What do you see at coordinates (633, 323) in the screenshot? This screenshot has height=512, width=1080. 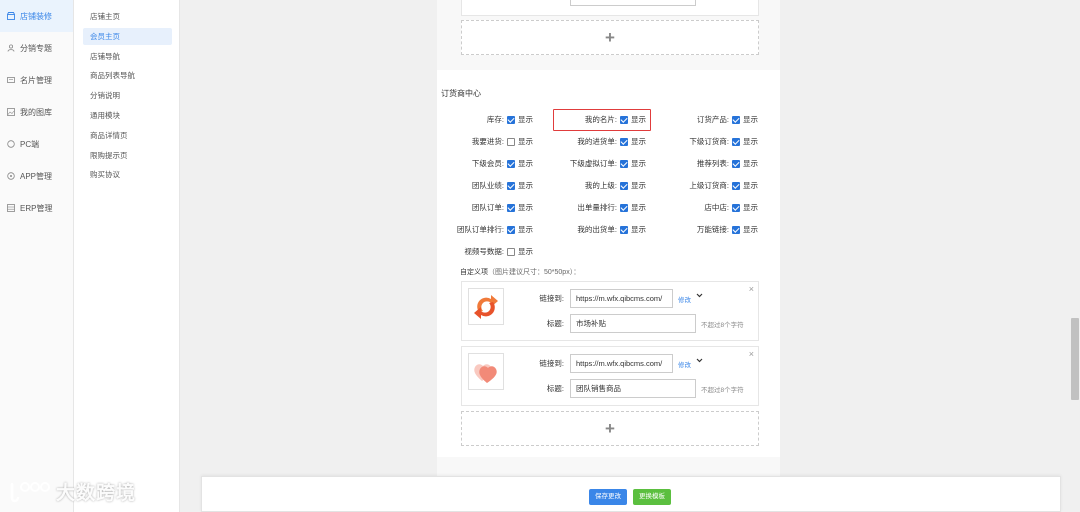 I see `title-input: 市场补贴` at bounding box center [633, 323].